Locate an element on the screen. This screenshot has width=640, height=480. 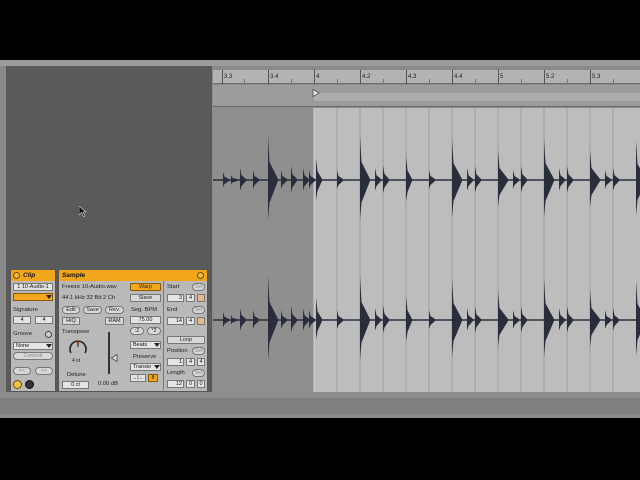
reverse-button: Rev. is located at coordinates (114, 310).